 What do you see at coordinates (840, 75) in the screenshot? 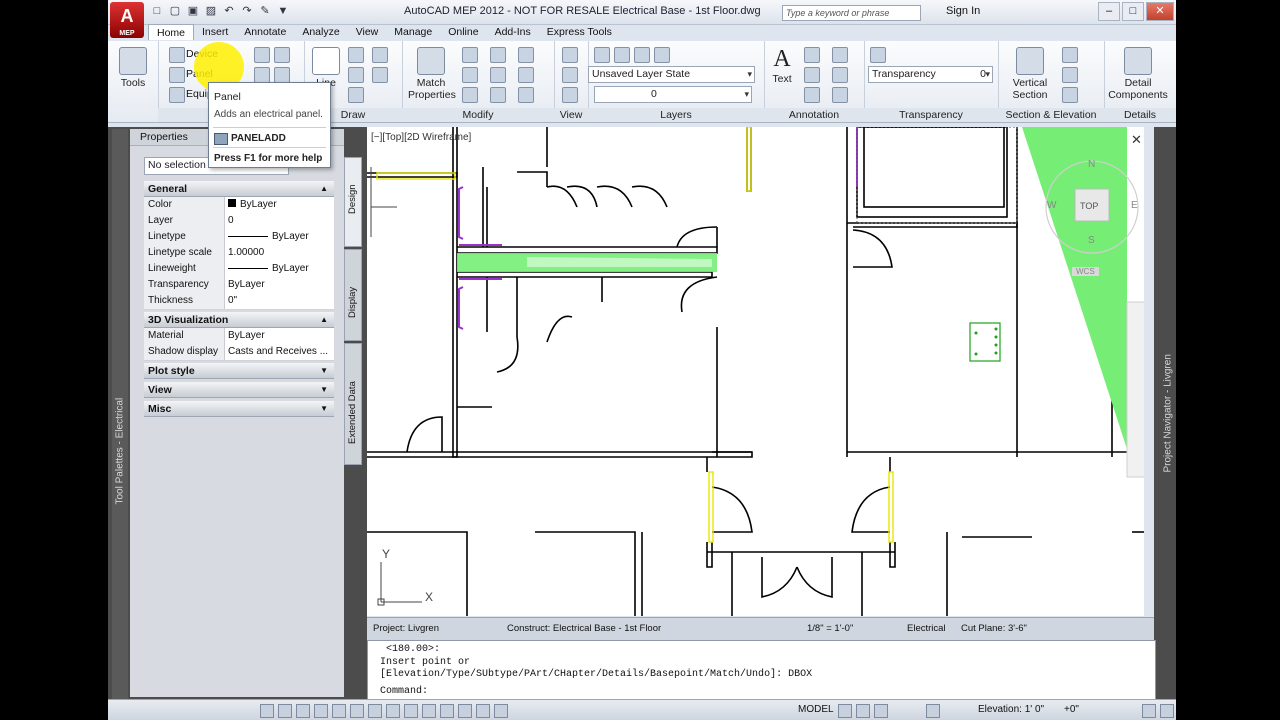
I see `table-icon` at bounding box center [840, 75].